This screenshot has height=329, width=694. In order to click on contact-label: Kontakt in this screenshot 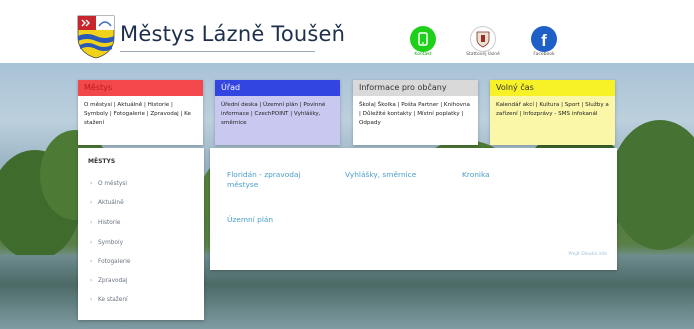, I will do `click(423, 54)`.